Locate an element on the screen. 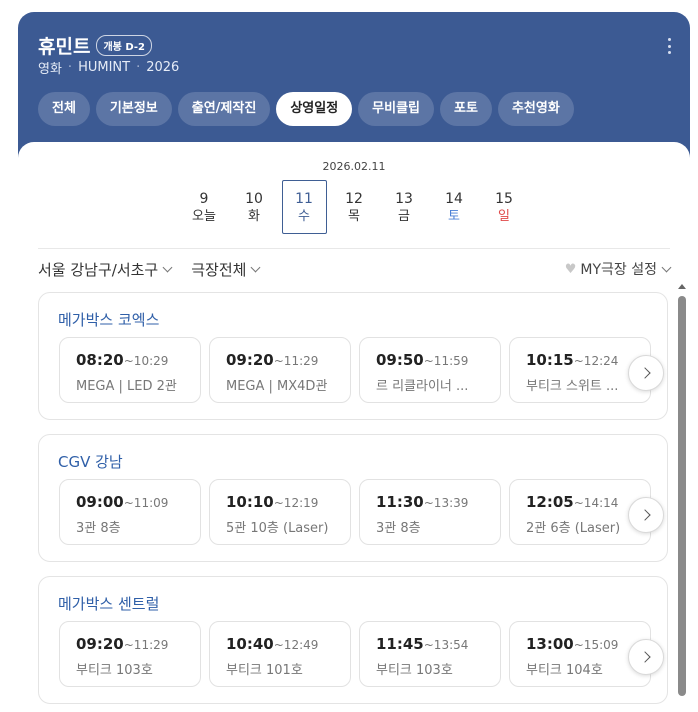  date-number: 11 is located at coordinates (304, 198).